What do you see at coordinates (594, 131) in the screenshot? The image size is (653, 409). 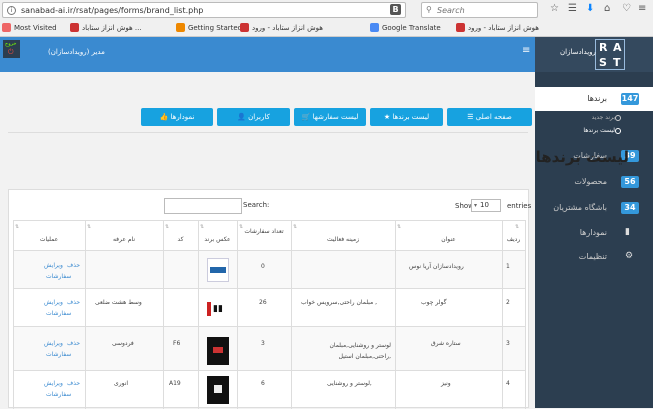 I see `sidebar-sub-brand-list: لیست برندها` at bounding box center [594, 131].